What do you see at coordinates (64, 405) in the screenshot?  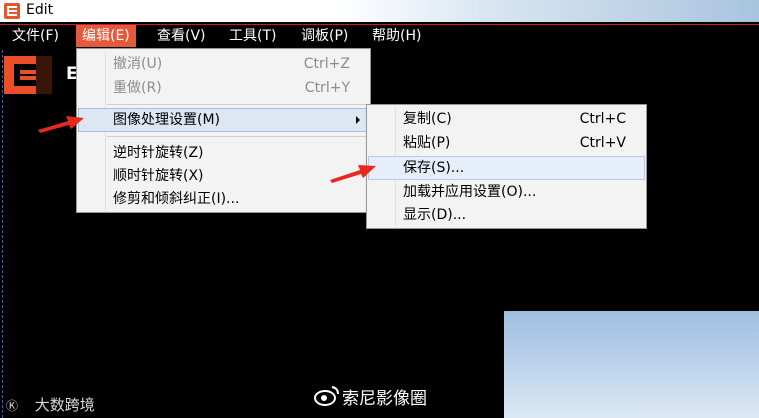 I see `watermark-left-text: 大数跨境` at bounding box center [64, 405].